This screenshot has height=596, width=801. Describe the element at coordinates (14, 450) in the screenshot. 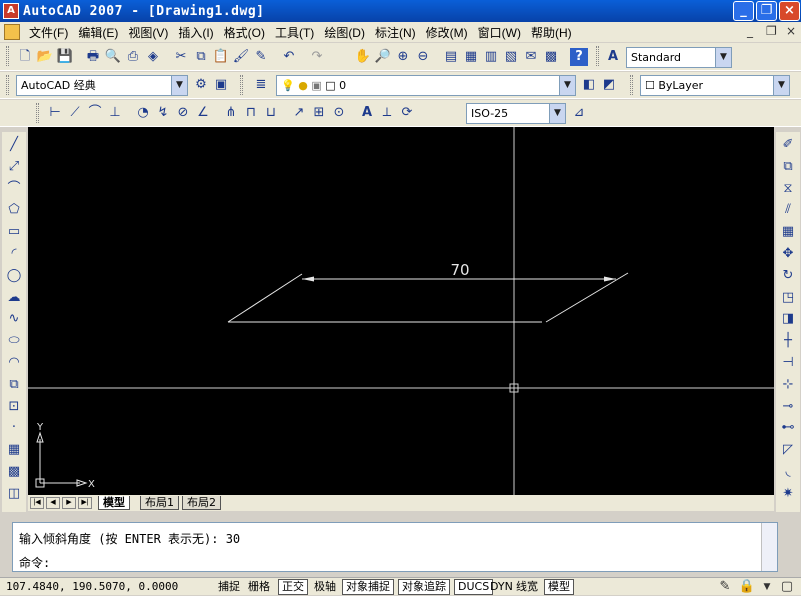

I see `hatch-icon: ▦` at that location.